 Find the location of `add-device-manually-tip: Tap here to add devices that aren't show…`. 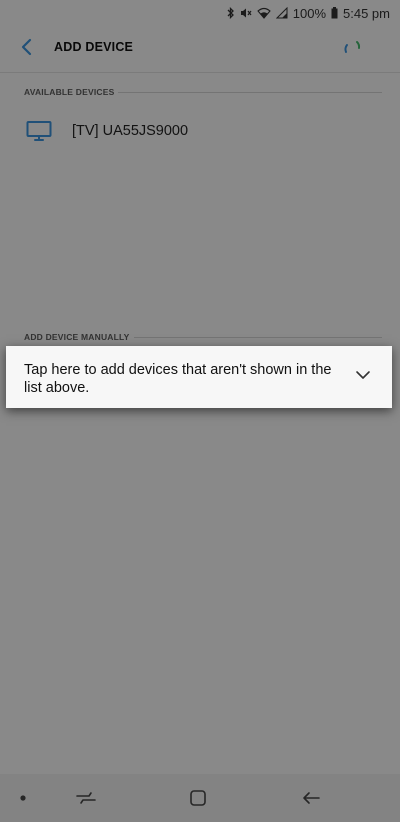

add-device-manually-tip: Tap here to add devices that aren't show… is located at coordinates (199, 377).